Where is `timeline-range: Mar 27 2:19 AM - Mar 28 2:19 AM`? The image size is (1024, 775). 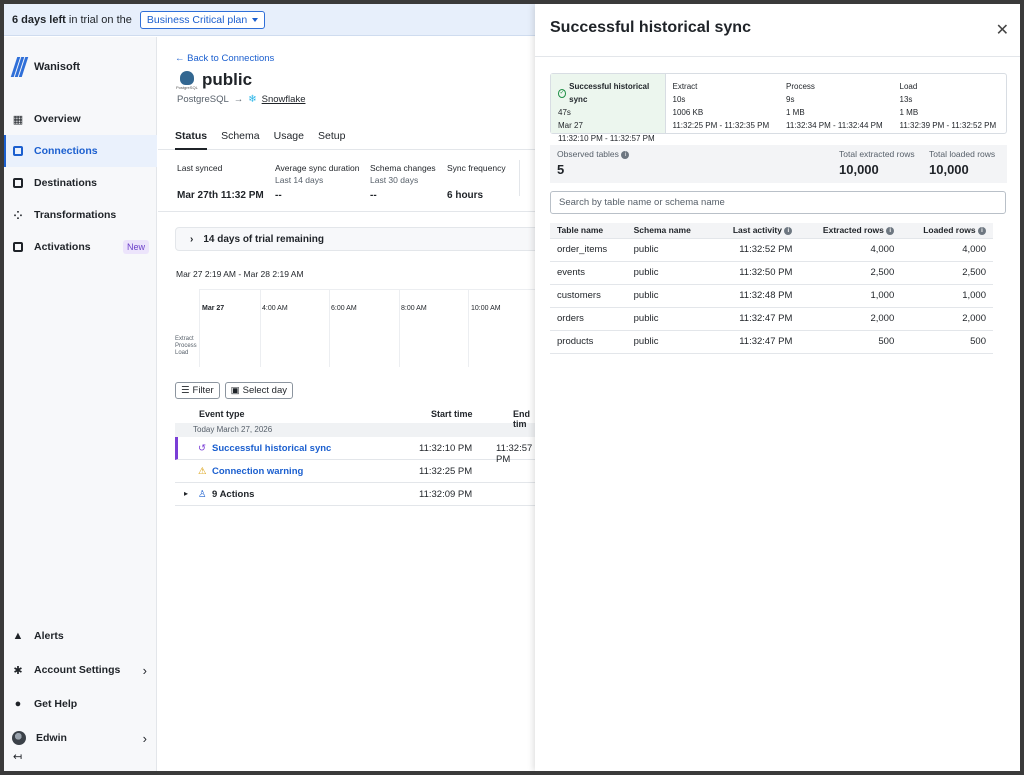 timeline-range: Mar 27 2:19 AM - Mar 28 2:19 AM is located at coordinates (240, 274).